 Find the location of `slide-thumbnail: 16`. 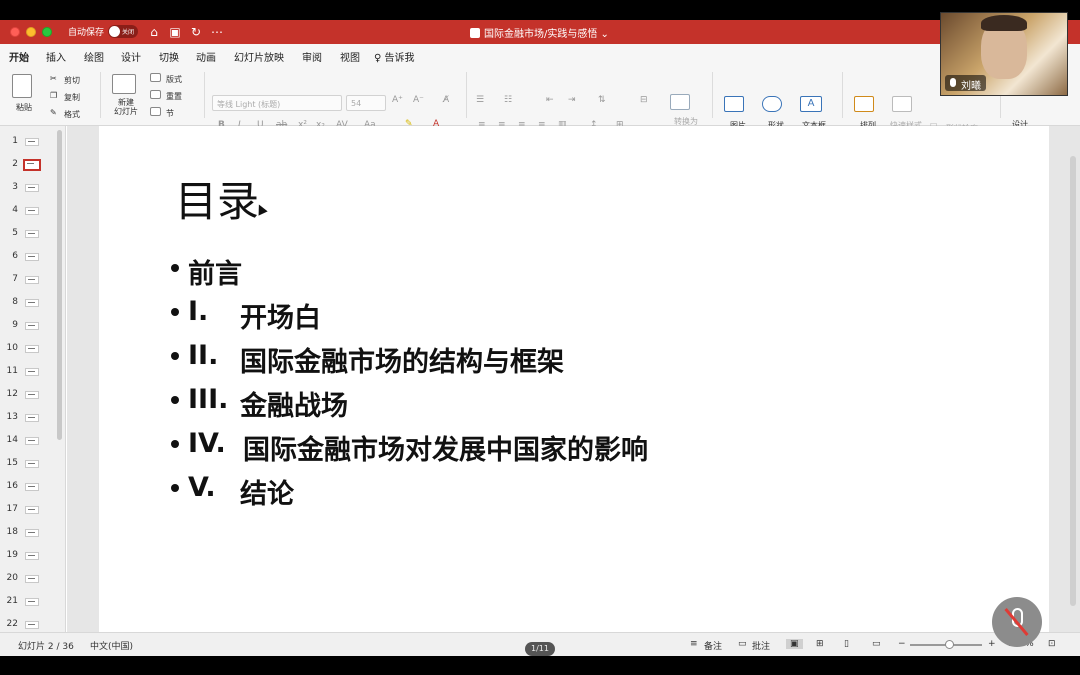

slide-thumbnail: 16 is located at coordinates (33, 486).